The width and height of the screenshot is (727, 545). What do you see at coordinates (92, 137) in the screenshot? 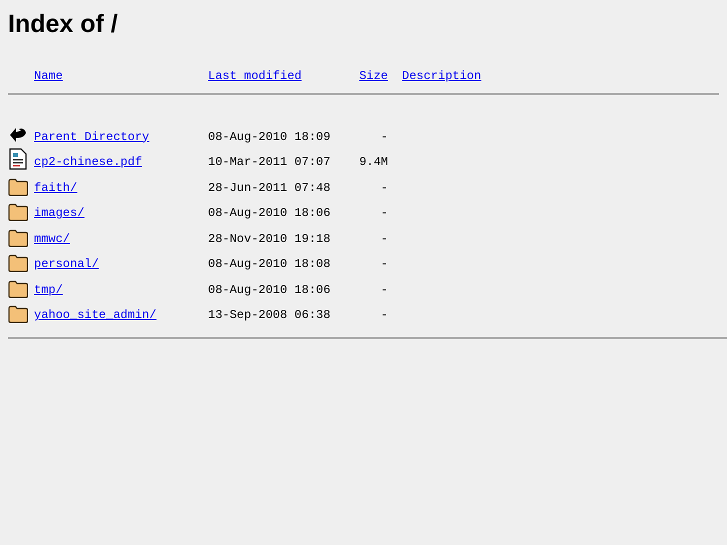
I see `entry-link: Parent Directory` at bounding box center [92, 137].